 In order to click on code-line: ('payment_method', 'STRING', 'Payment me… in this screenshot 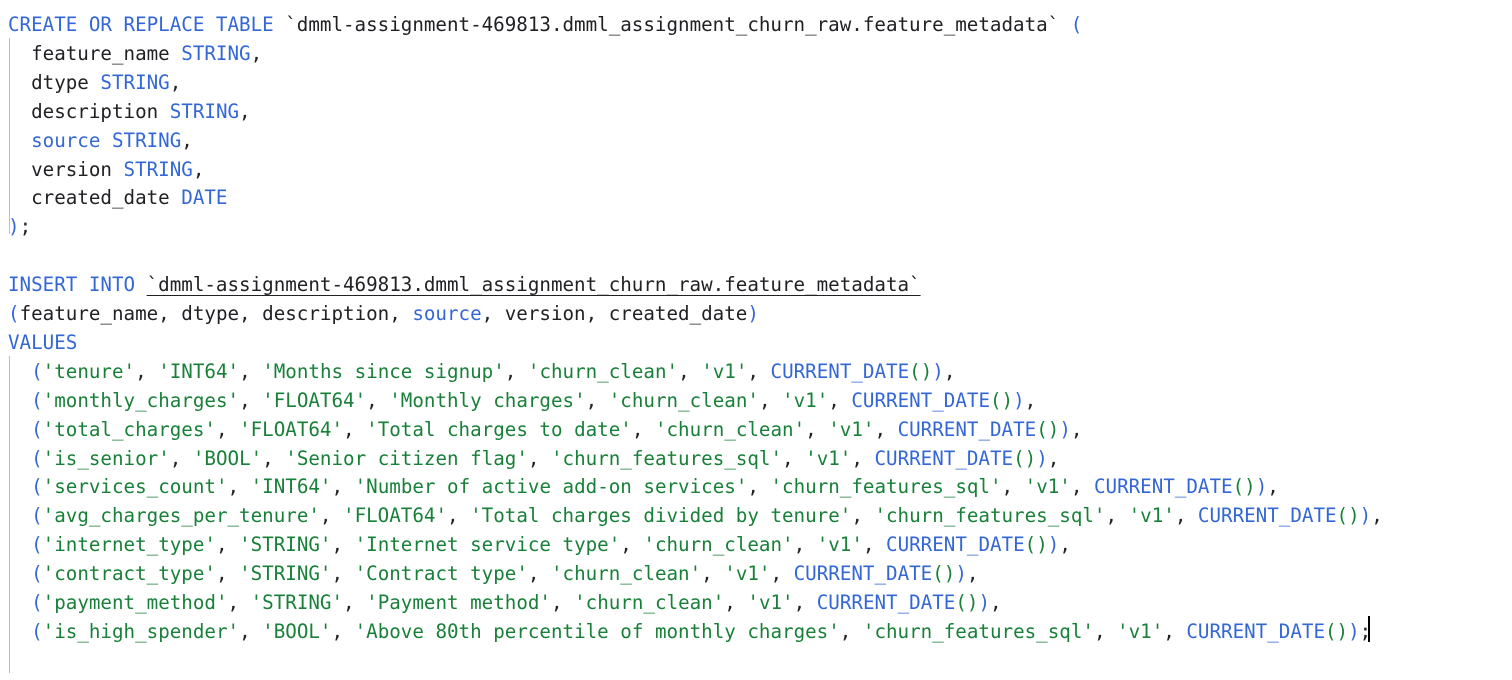, I will do `click(501, 602)`.